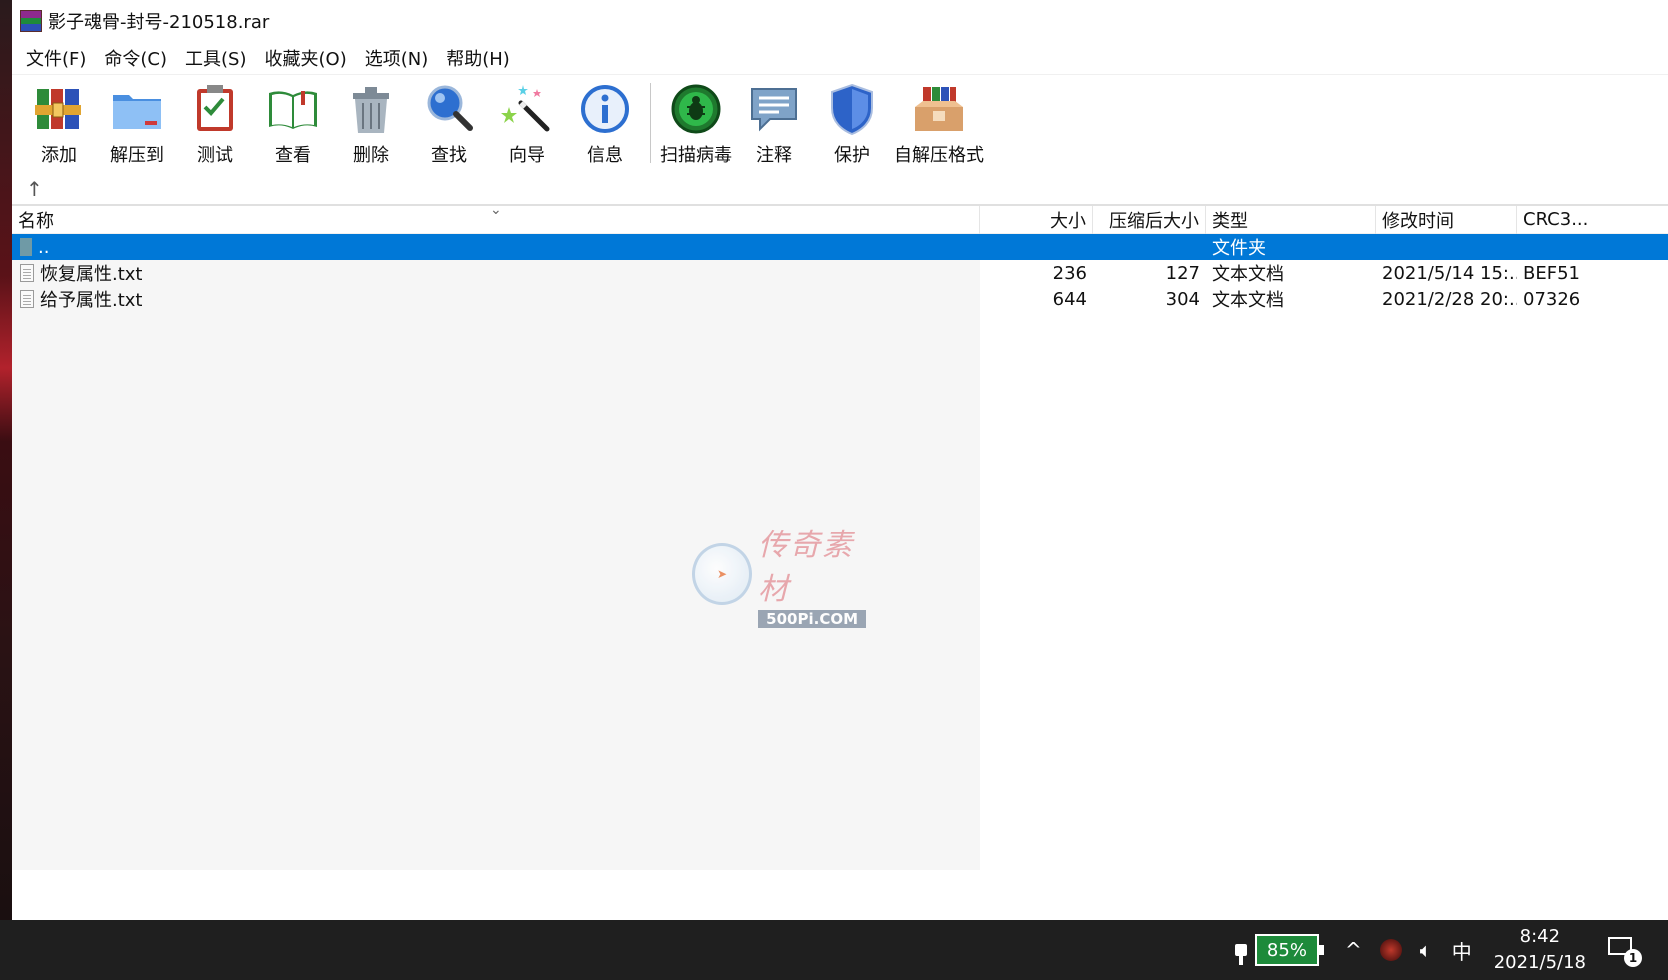 This screenshot has width=1668, height=980. What do you see at coordinates (58, 109) in the screenshot?
I see `add-archive-icon` at bounding box center [58, 109].